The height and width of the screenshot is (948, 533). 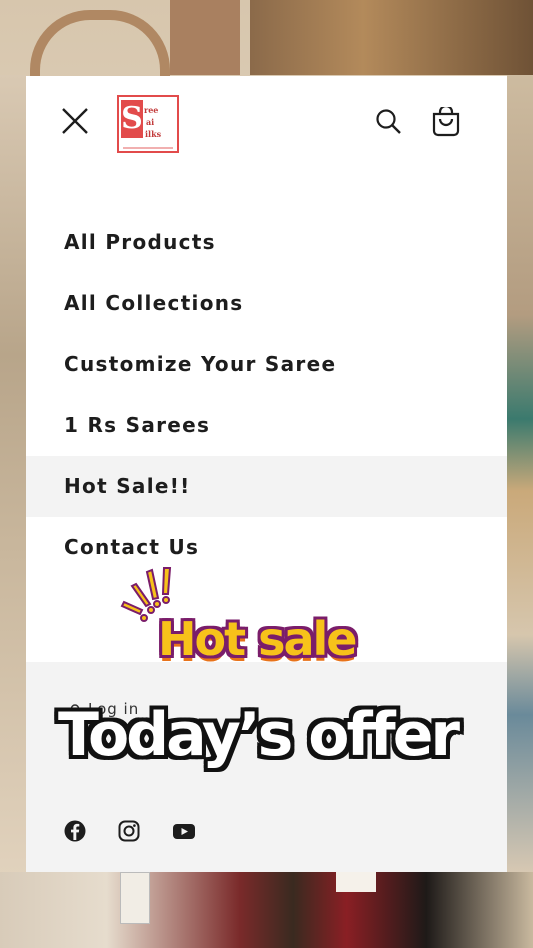 What do you see at coordinates (259, 735) in the screenshot?
I see `todays-offer-caption: Today’s offer` at bounding box center [259, 735].